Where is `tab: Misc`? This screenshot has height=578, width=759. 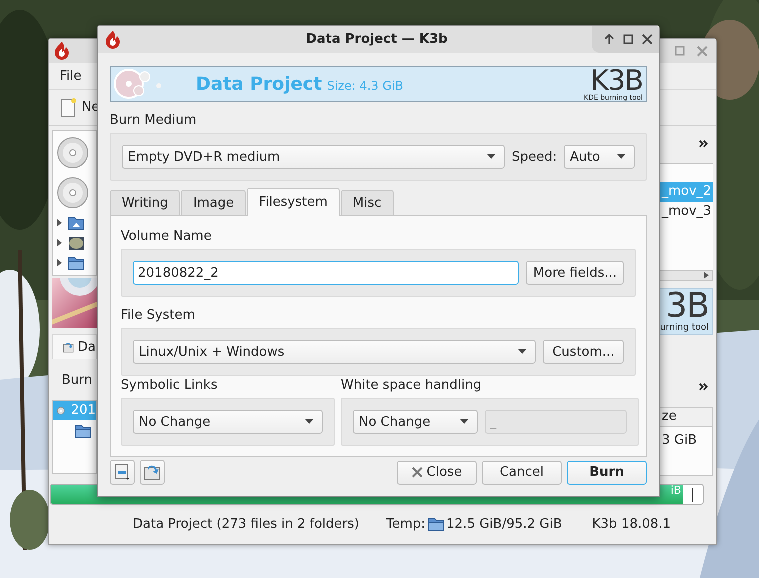
tab: Misc is located at coordinates (367, 202).